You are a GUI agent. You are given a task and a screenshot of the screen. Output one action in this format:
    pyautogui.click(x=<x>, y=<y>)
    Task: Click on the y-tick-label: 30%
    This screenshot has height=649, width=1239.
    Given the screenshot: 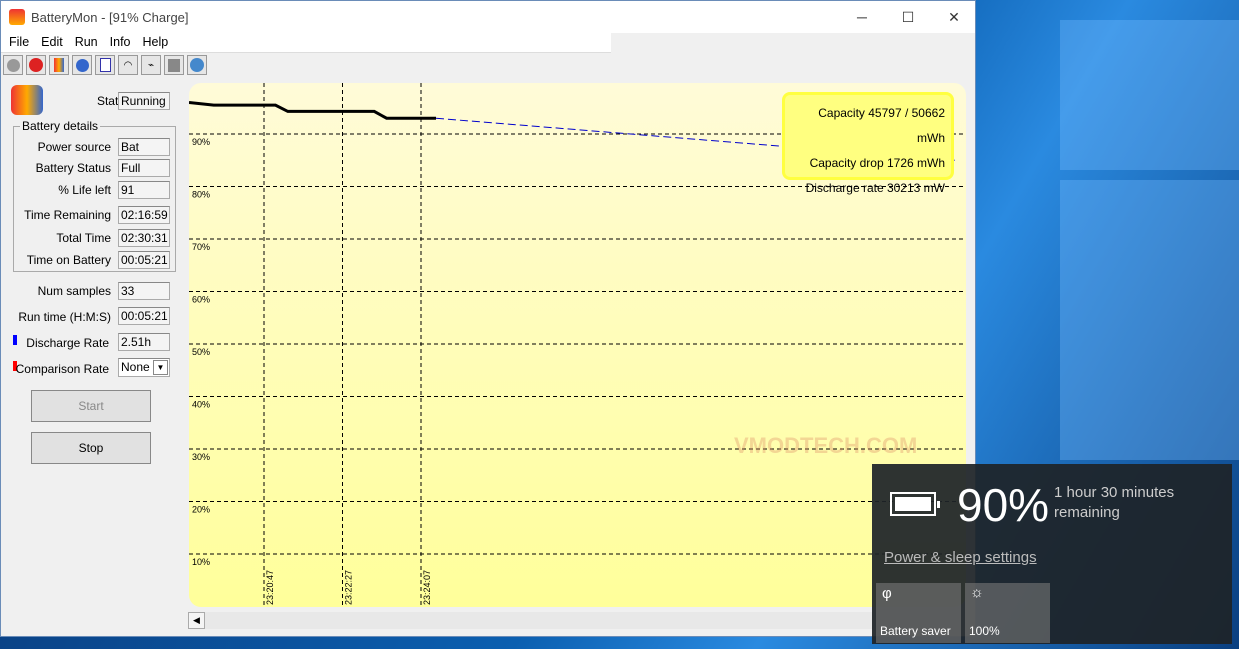 What is the action you would take?
    pyautogui.click(x=201, y=457)
    